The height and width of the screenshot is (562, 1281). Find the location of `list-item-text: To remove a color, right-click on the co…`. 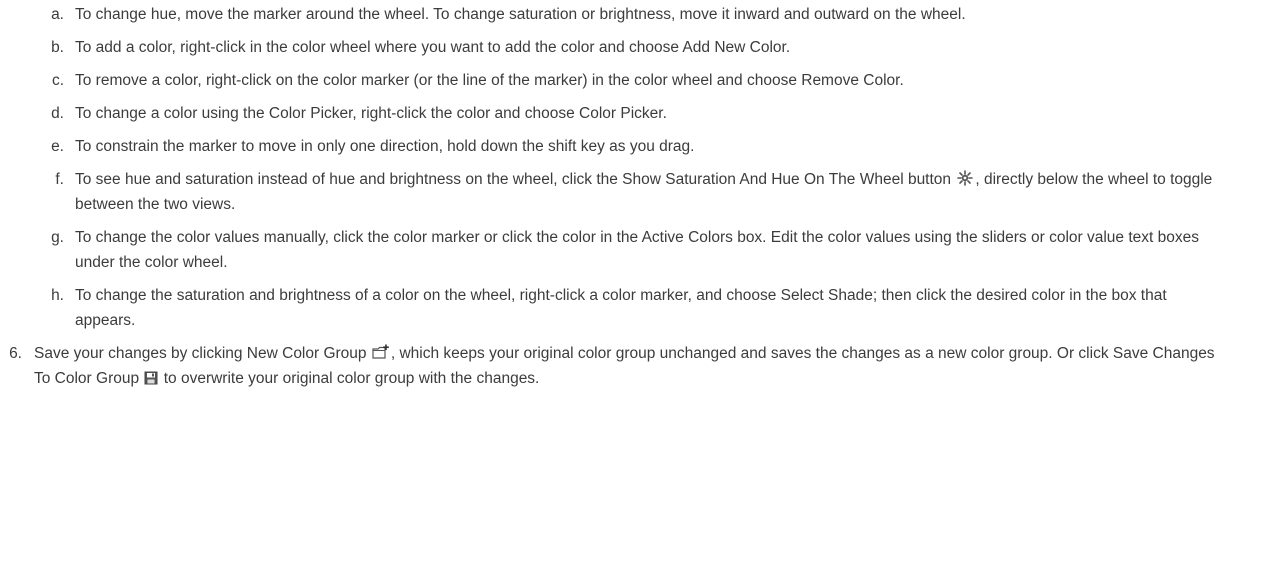

list-item-text: To remove a color, right-click on the co… is located at coordinates (489, 80).